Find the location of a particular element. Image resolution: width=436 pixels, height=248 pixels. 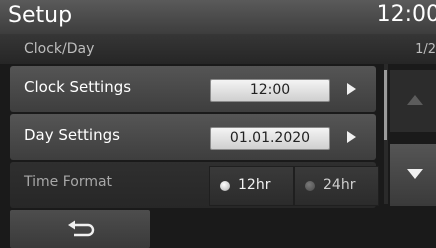

back-button is located at coordinates (80, 229).